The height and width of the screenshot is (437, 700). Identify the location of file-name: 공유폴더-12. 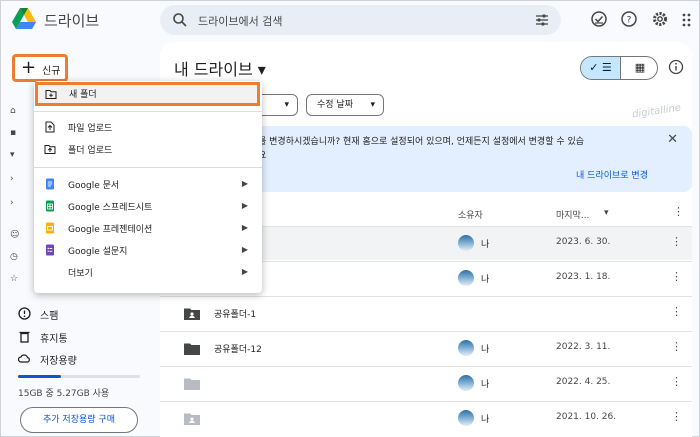
(238, 350).